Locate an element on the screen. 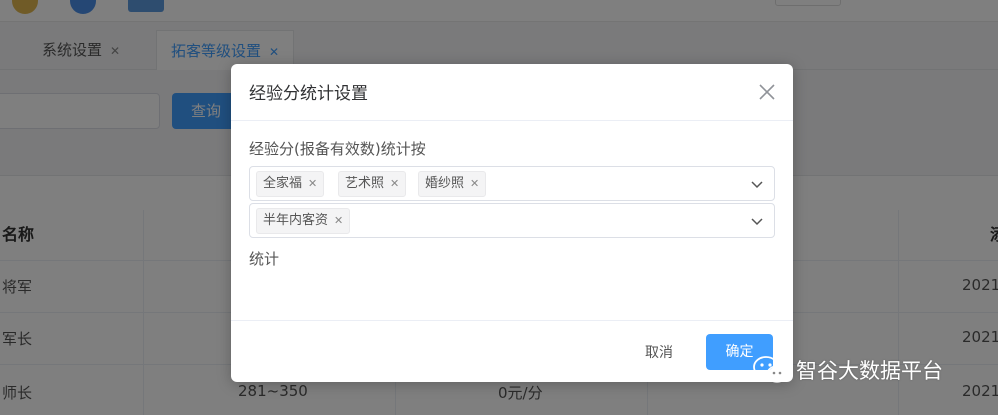  category-multiselect: 全家福 ✕ 艺术照 ✕ 婚纱照 ✕ is located at coordinates (512, 183).